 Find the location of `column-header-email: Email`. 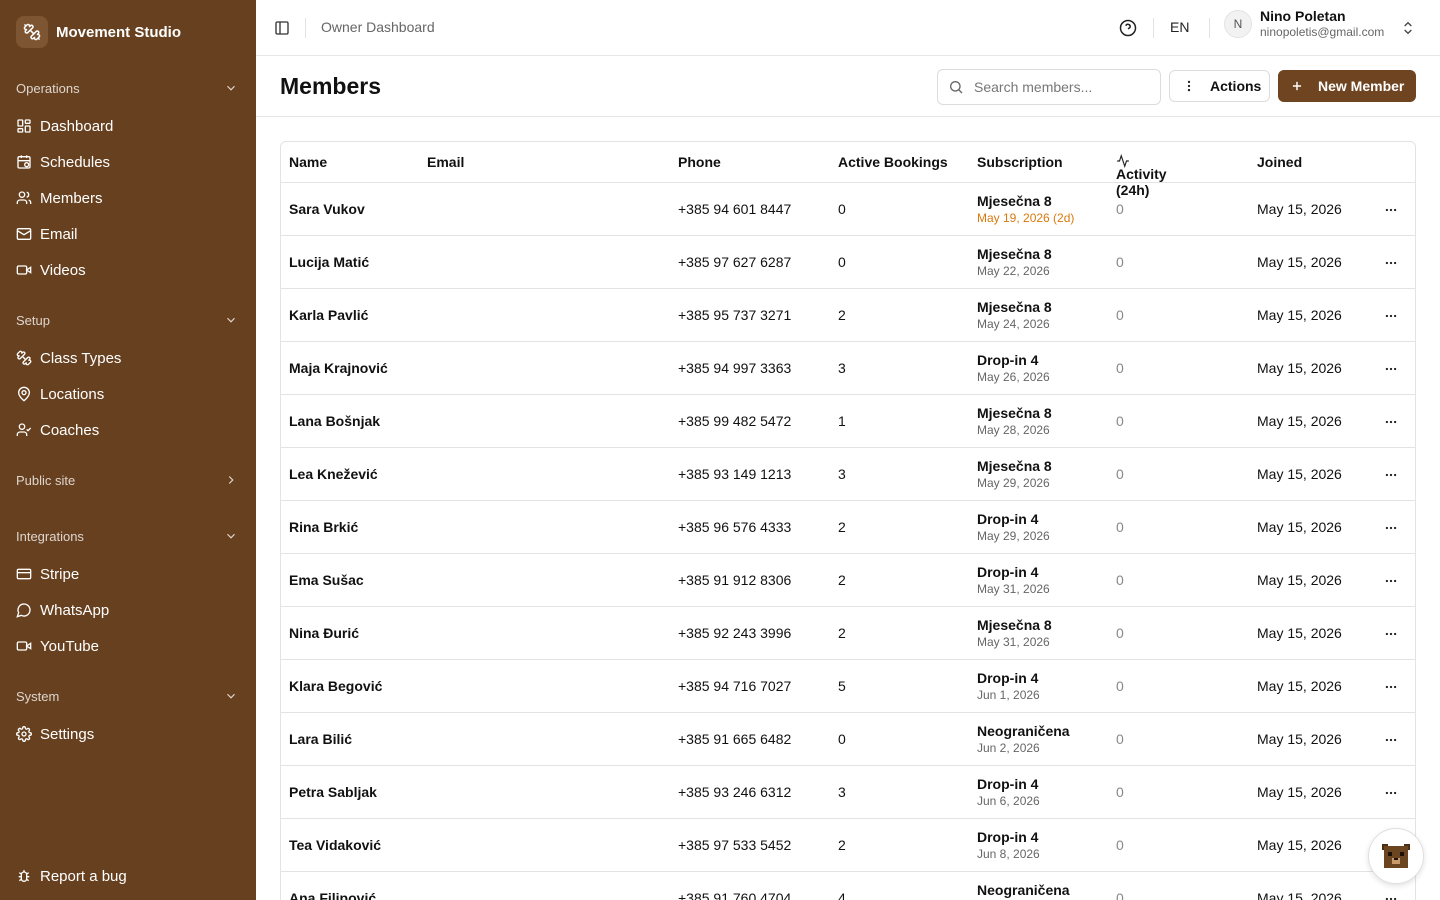

column-header-email: Email is located at coordinates (445, 162).